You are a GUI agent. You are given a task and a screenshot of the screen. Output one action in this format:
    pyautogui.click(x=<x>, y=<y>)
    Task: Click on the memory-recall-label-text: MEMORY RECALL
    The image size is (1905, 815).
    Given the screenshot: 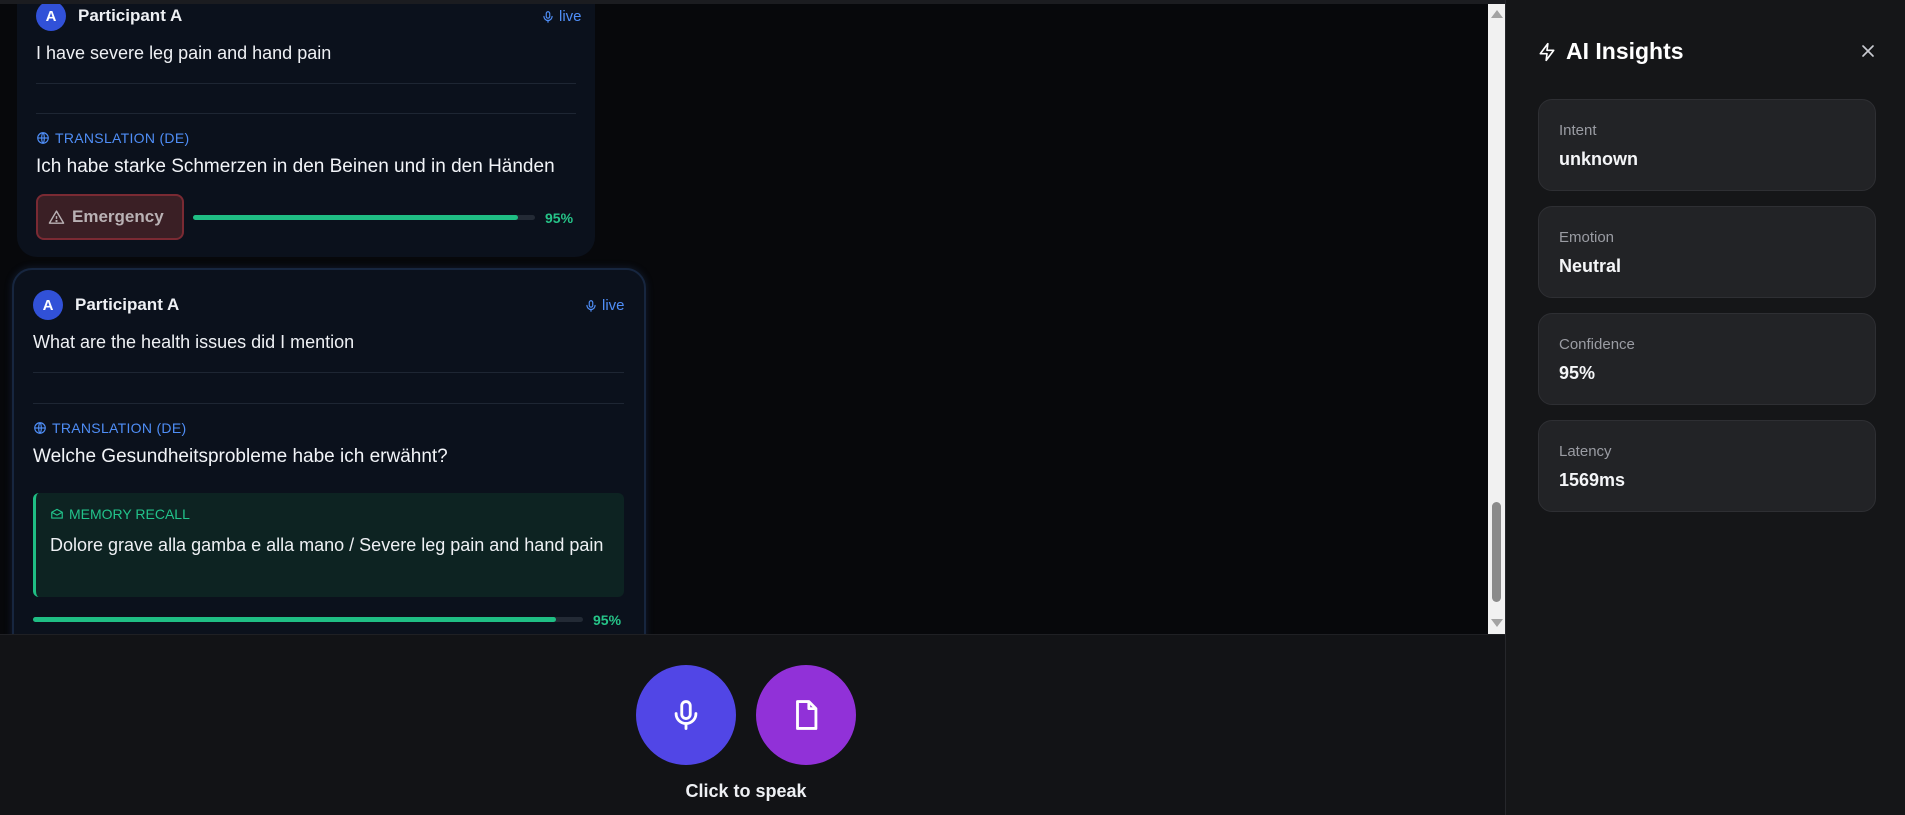 What is the action you would take?
    pyautogui.click(x=129, y=514)
    